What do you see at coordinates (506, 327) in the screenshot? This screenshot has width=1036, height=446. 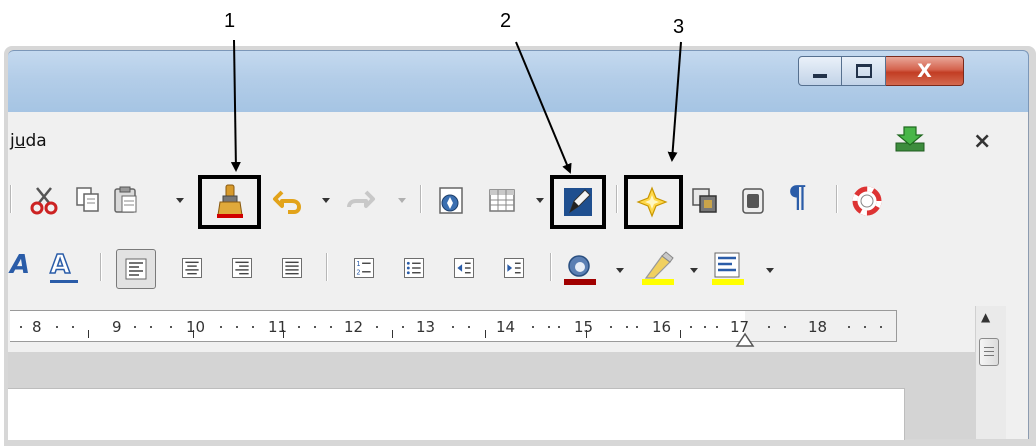 I see `ruler-label: 14` at bounding box center [506, 327].